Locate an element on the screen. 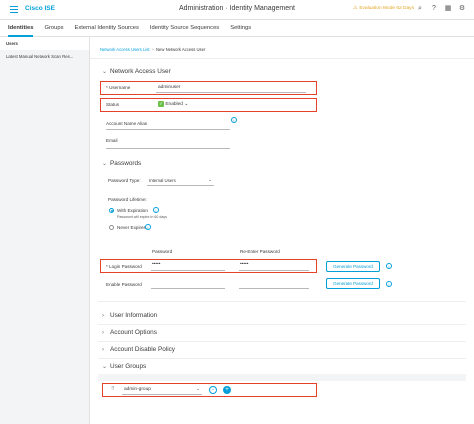  reenter-password-column-header: Re-Enter Password is located at coordinates (260, 251).